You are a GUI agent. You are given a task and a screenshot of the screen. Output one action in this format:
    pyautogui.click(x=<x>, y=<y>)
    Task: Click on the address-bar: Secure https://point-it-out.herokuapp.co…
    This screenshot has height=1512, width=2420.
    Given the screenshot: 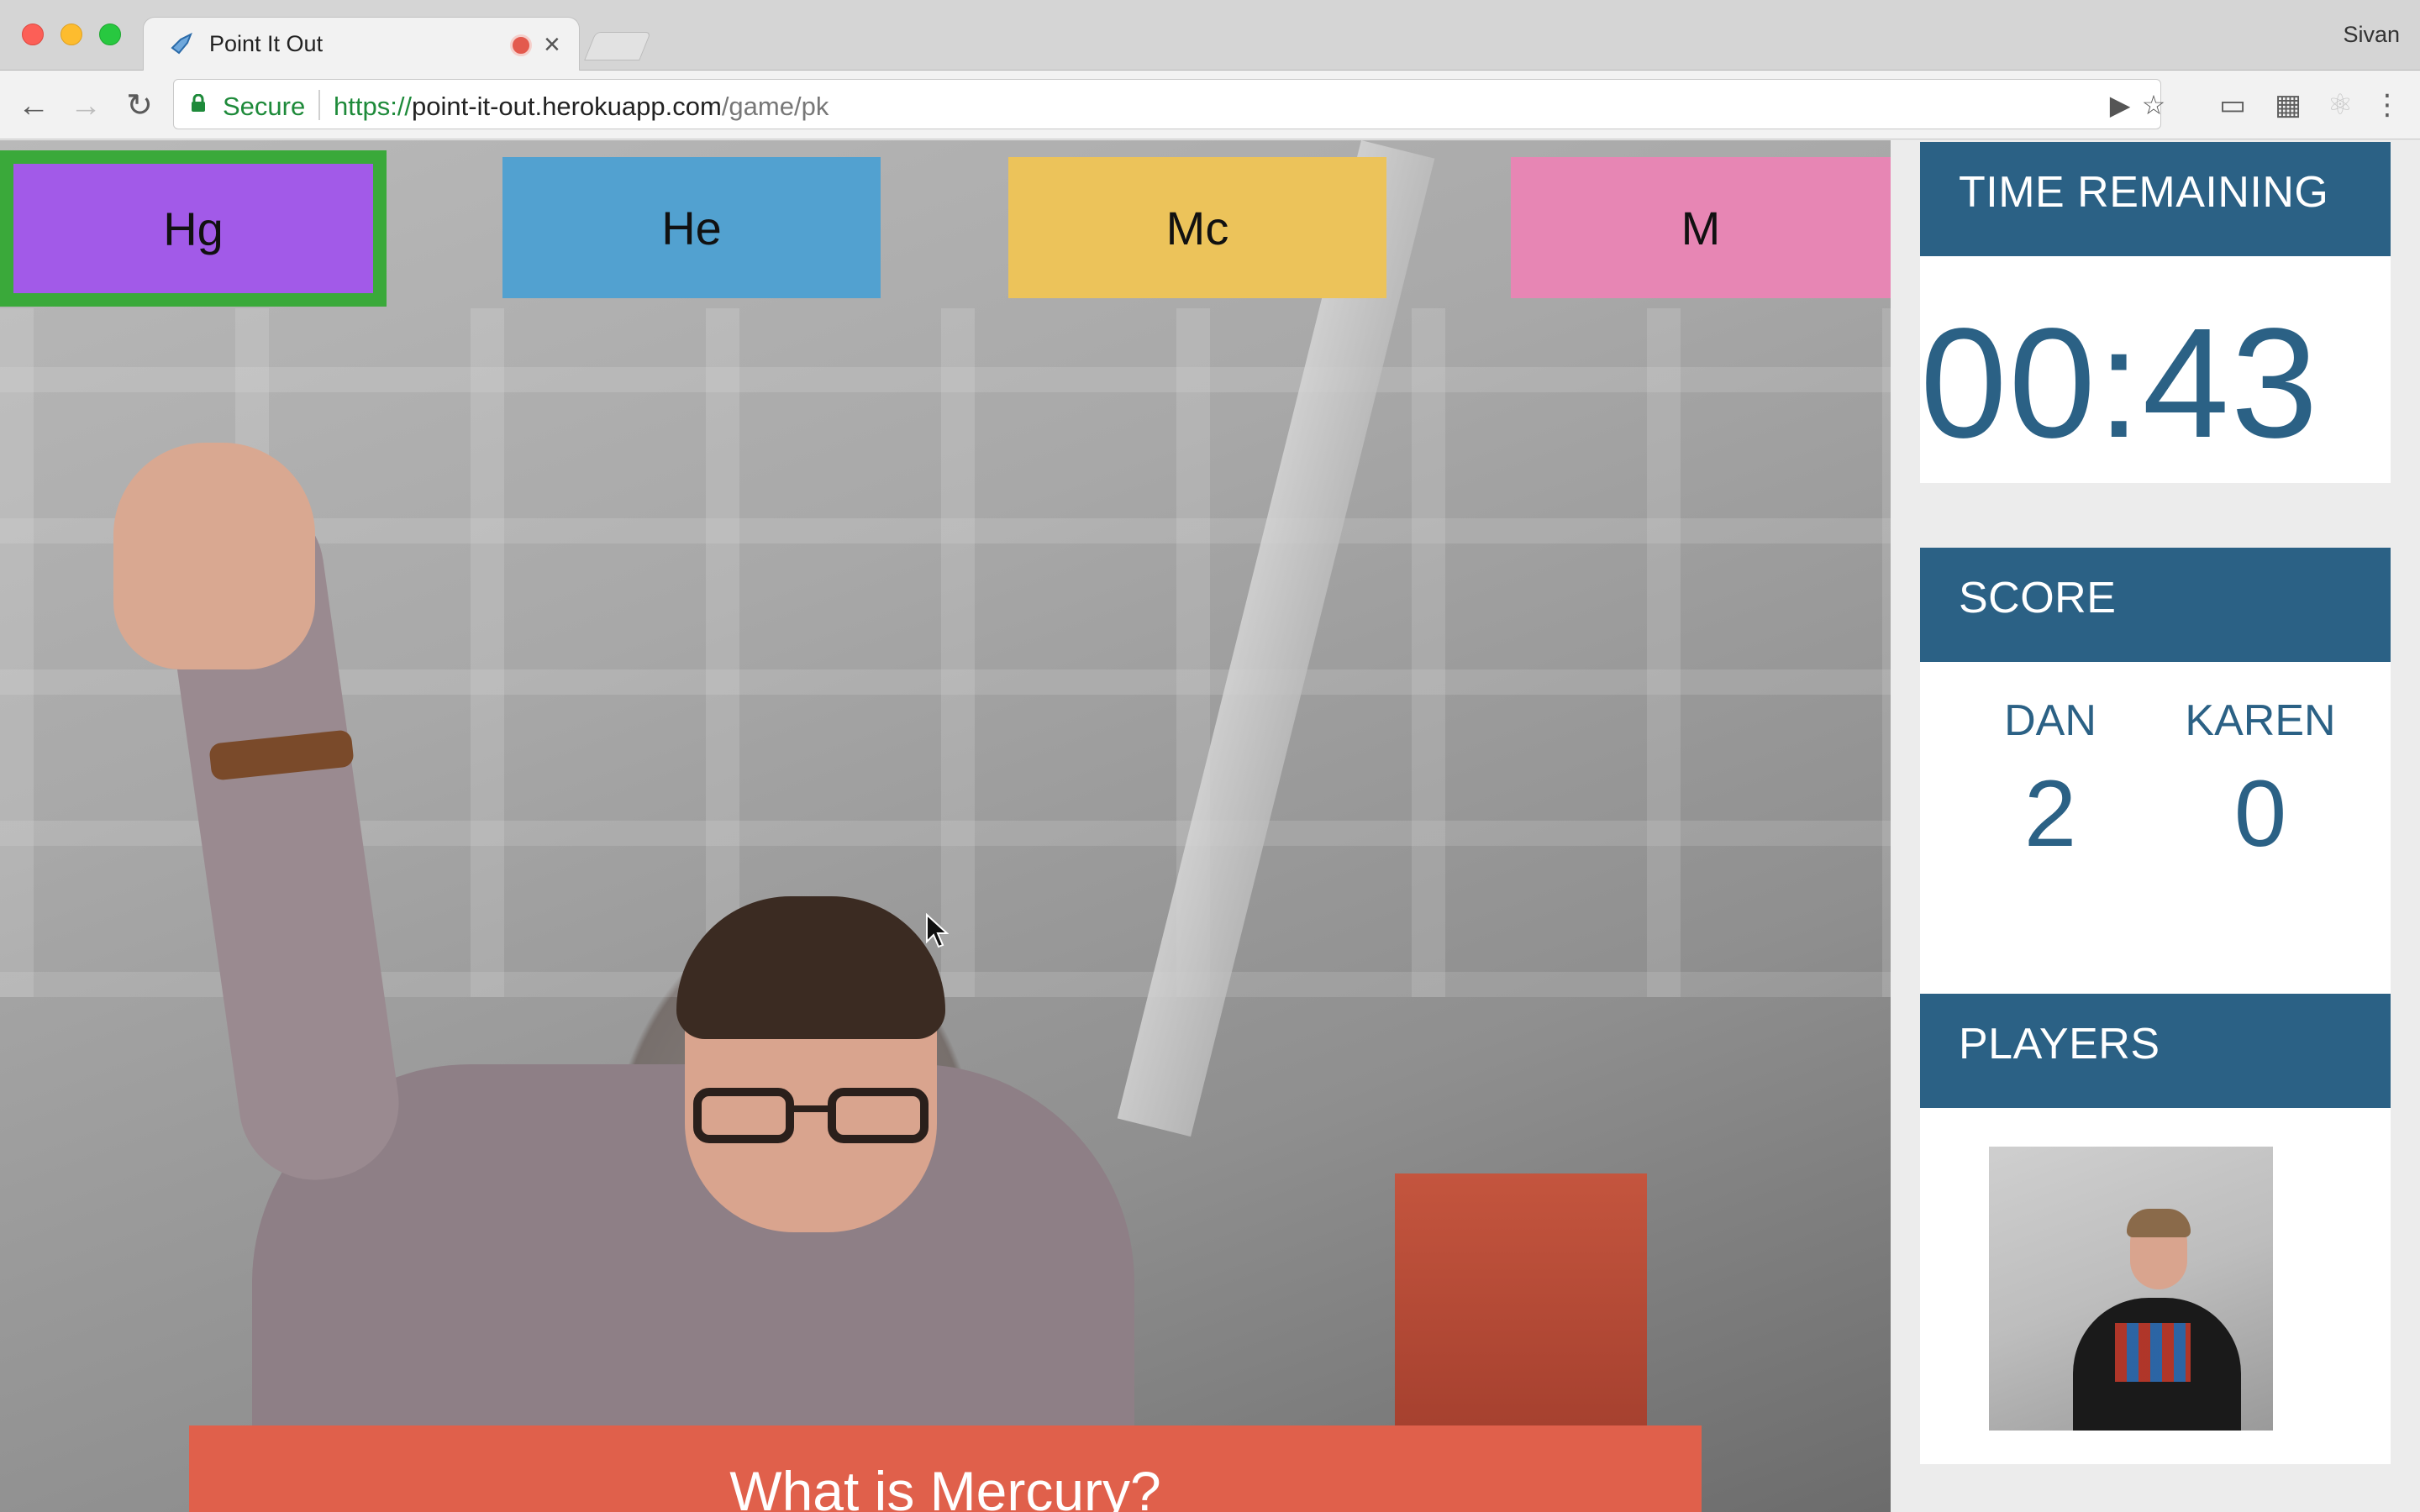 What is the action you would take?
    pyautogui.click(x=1169, y=104)
    